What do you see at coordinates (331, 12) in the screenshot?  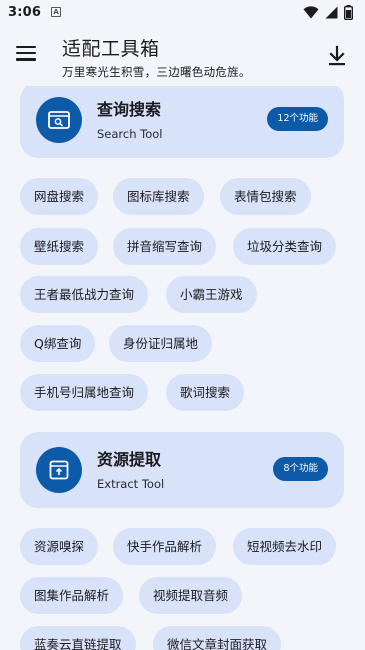 I see `signal-icon` at bounding box center [331, 12].